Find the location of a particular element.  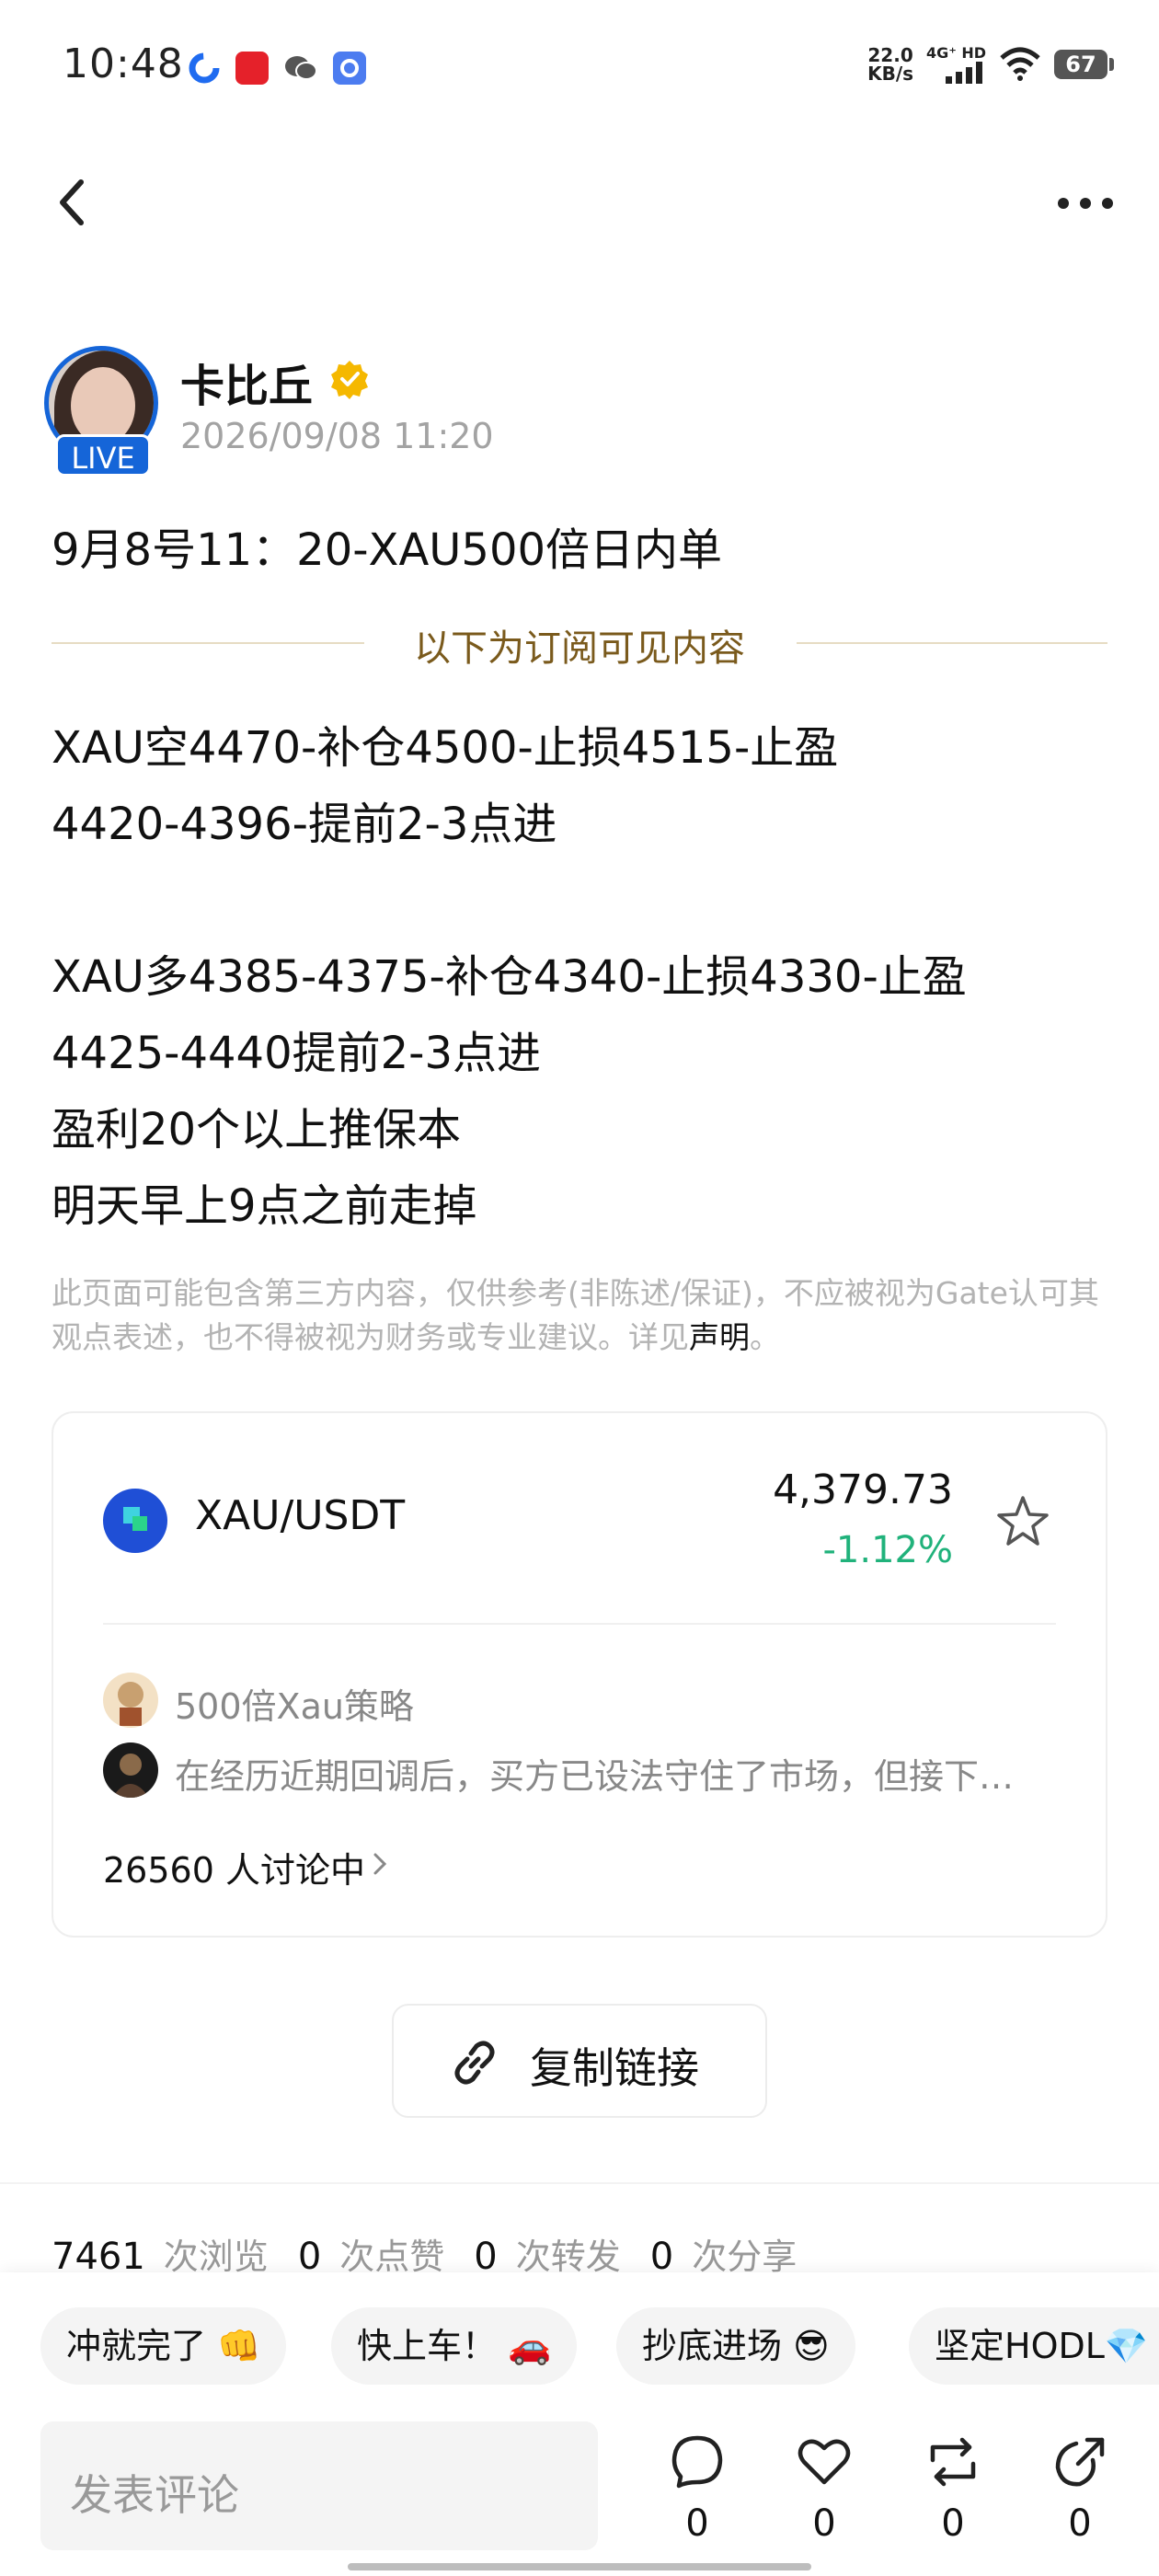

comment-button is located at coordinates (697, 2461).